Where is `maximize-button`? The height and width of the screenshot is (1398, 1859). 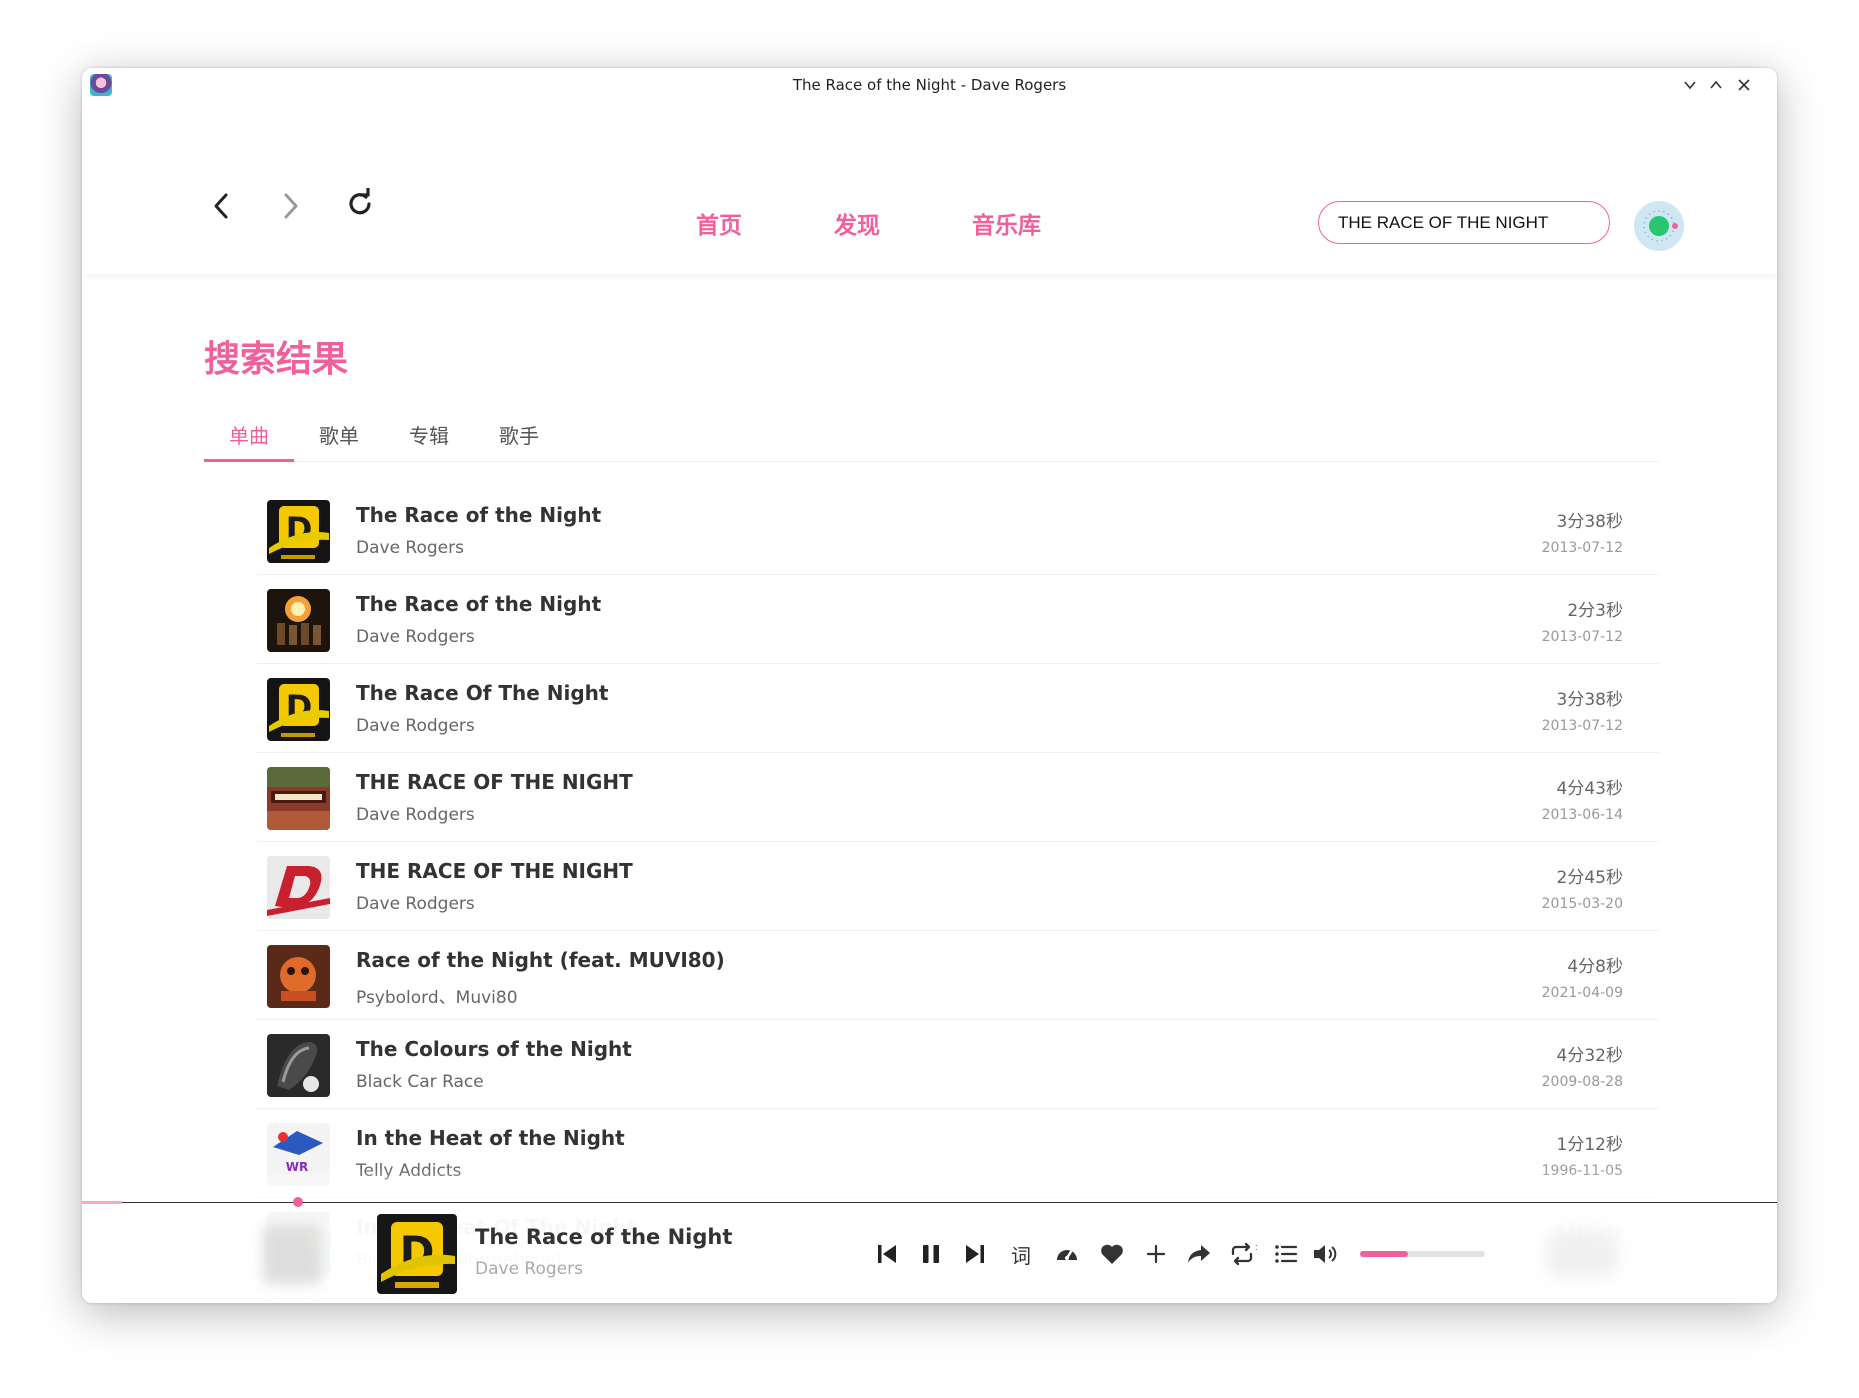 maximize-button is located at coordinates (1716, 85).